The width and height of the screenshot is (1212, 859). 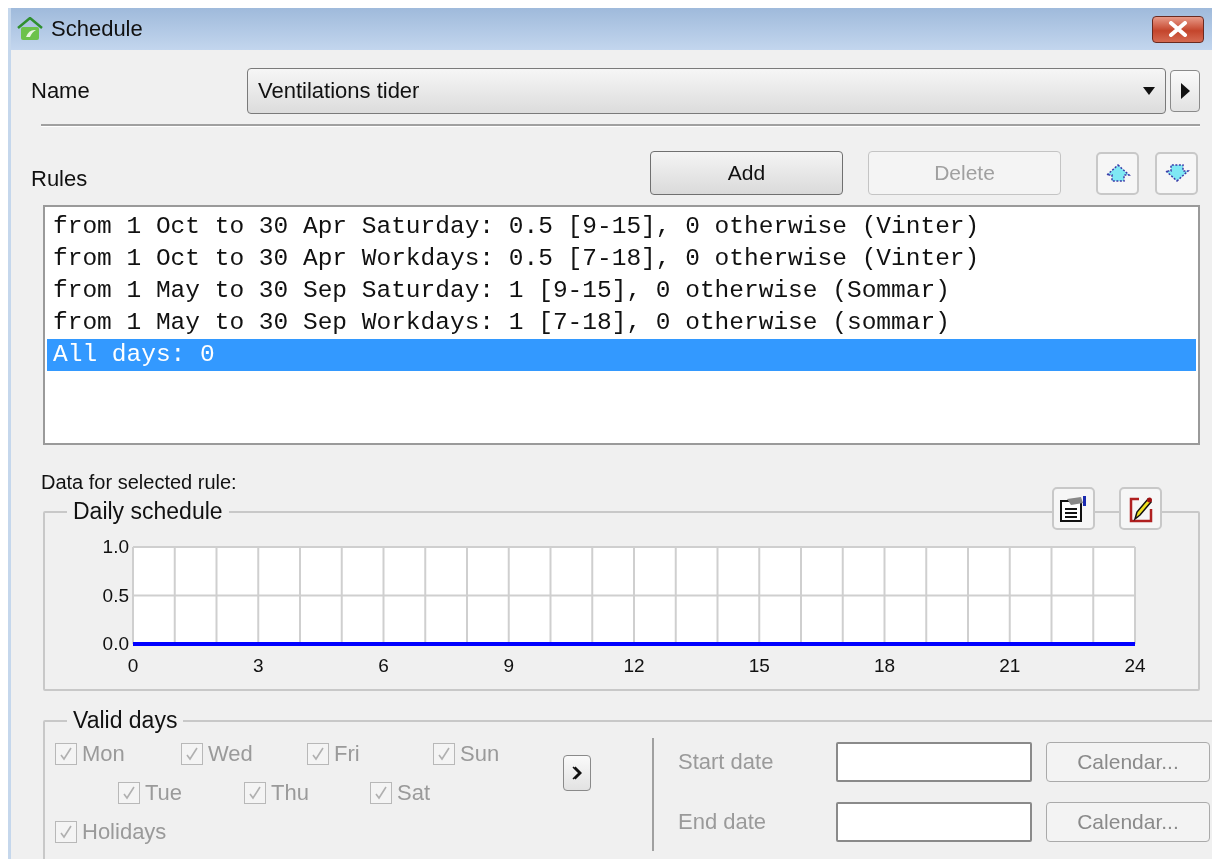 What do you see at coordinates (746, 173) in the screenshot?
I see `add-button: Add` at bounding box center [746, 173].